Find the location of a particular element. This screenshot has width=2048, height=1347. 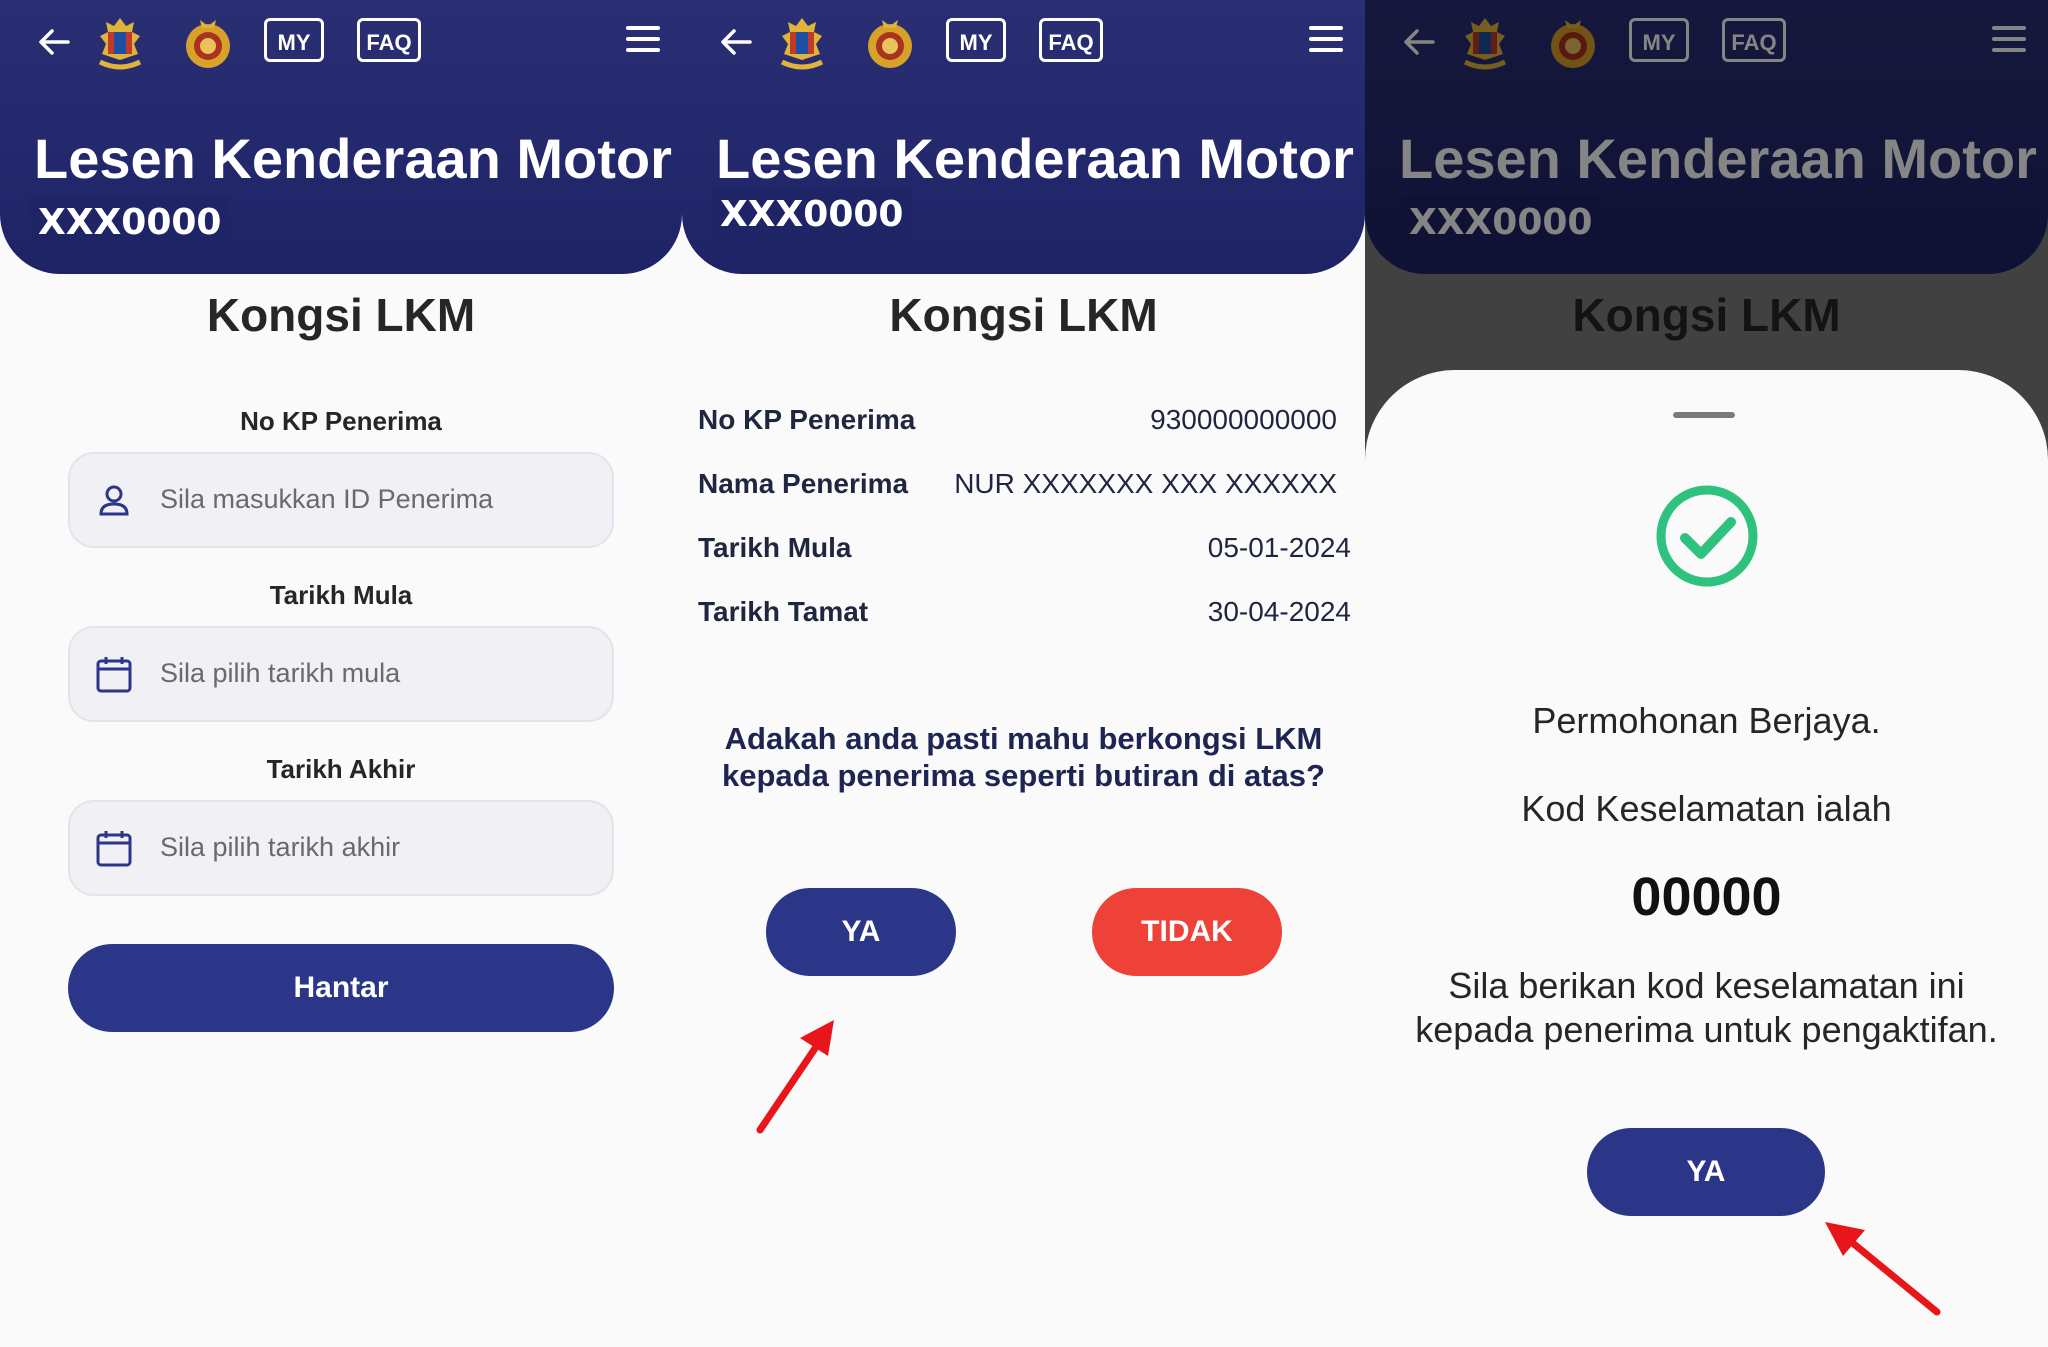

instruction-line1: Sila berikan kod keselamatan ini is located at coordinates (1706, 985).